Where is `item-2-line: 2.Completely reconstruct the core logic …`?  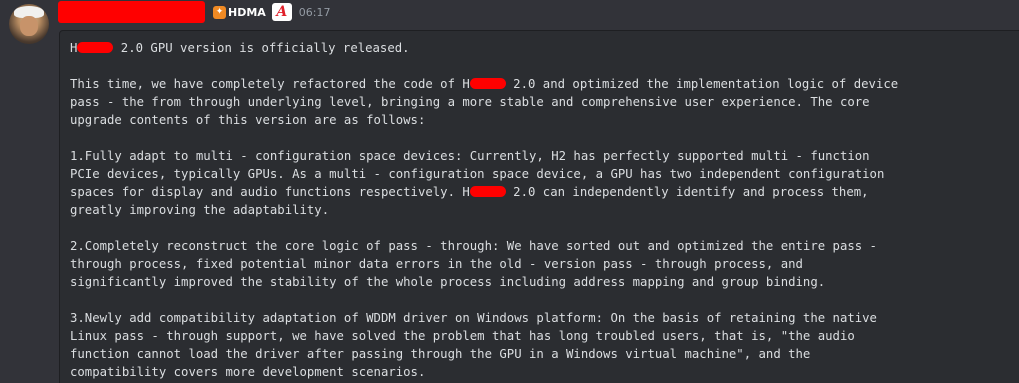
item-2-line: 2.Completely reconstruct the core logic … is located at coordinates (473, 246).